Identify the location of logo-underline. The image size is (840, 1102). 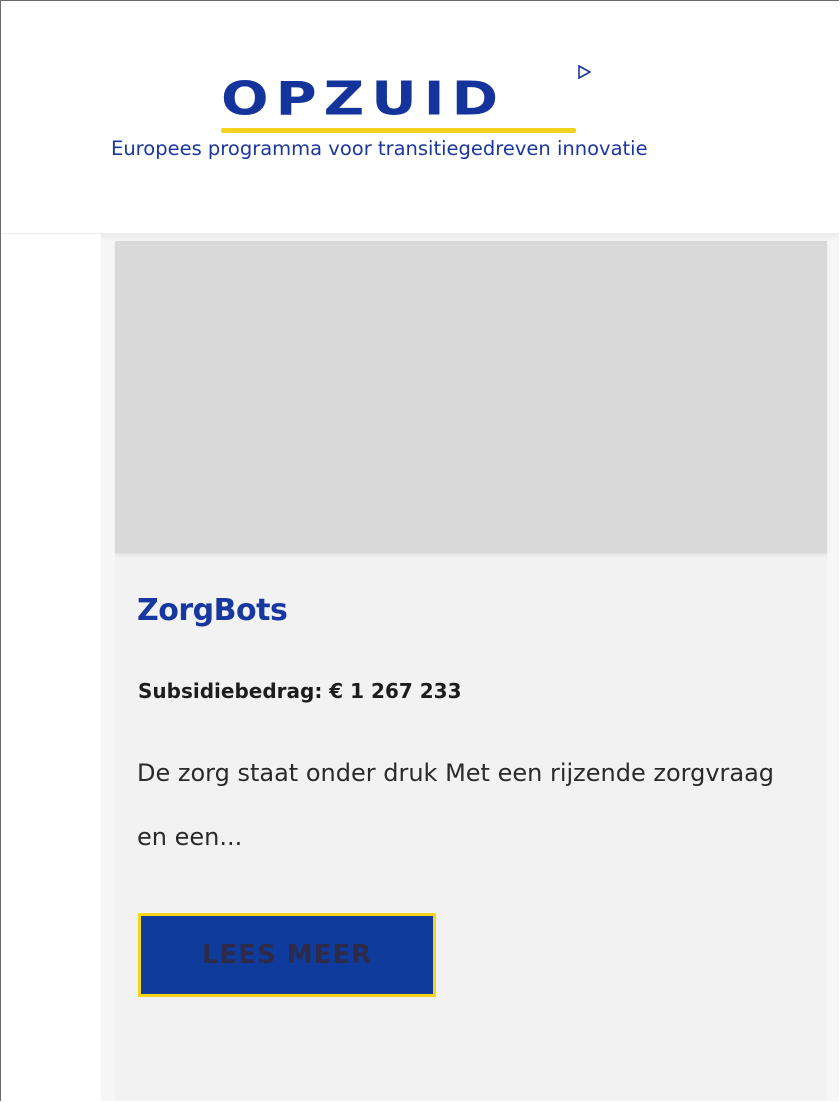
(398, 130).